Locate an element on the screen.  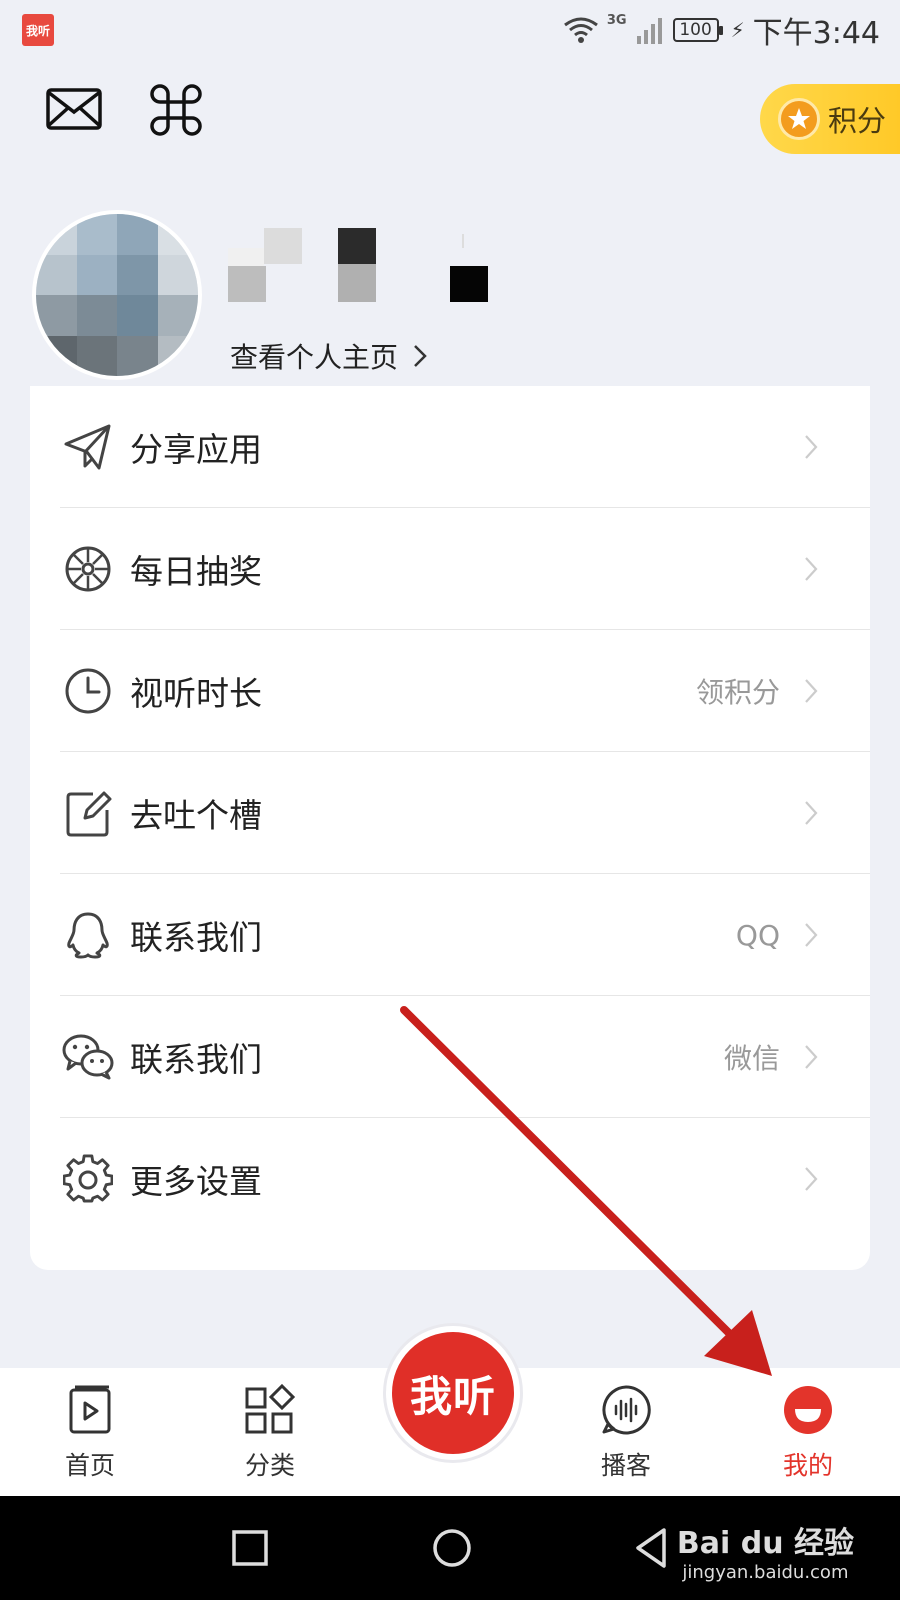
center-play-button: 我听 is located at coordinates (453, 1393).